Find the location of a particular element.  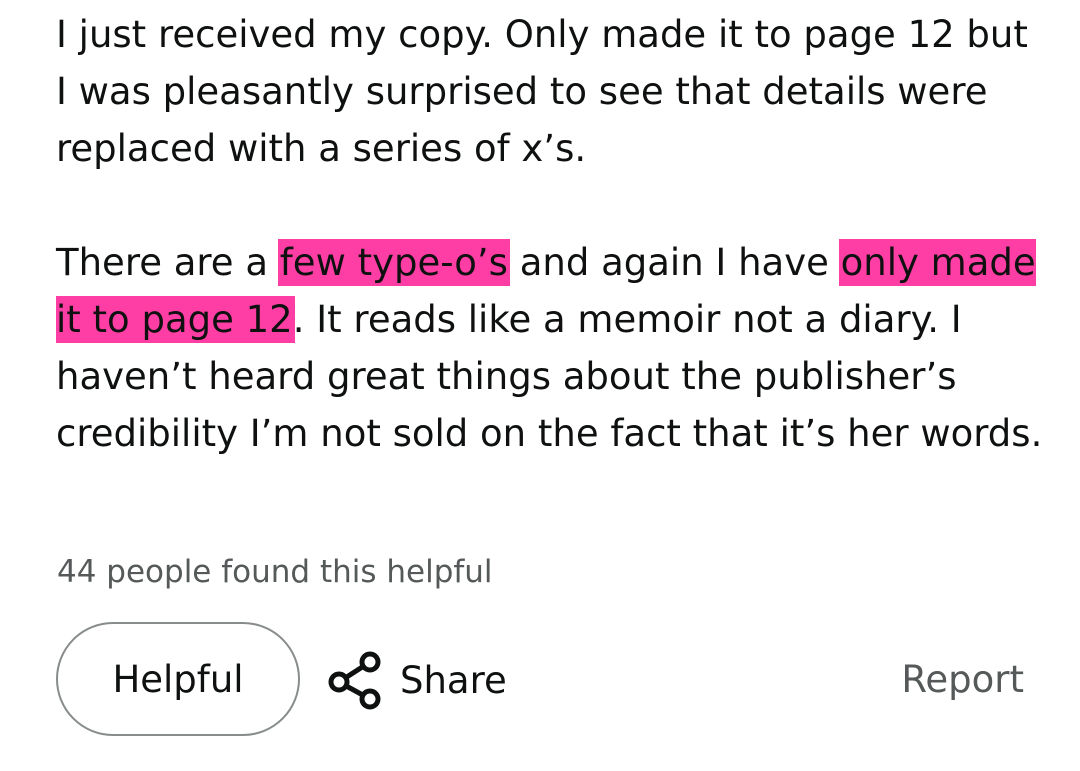

share-button: Share is located at coordinates (416, 680).